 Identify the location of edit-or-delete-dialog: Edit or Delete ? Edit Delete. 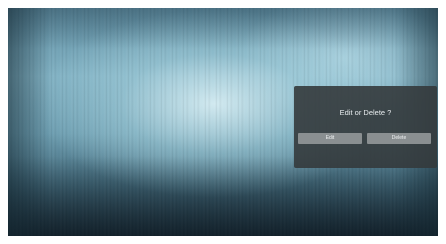
(365, 127).